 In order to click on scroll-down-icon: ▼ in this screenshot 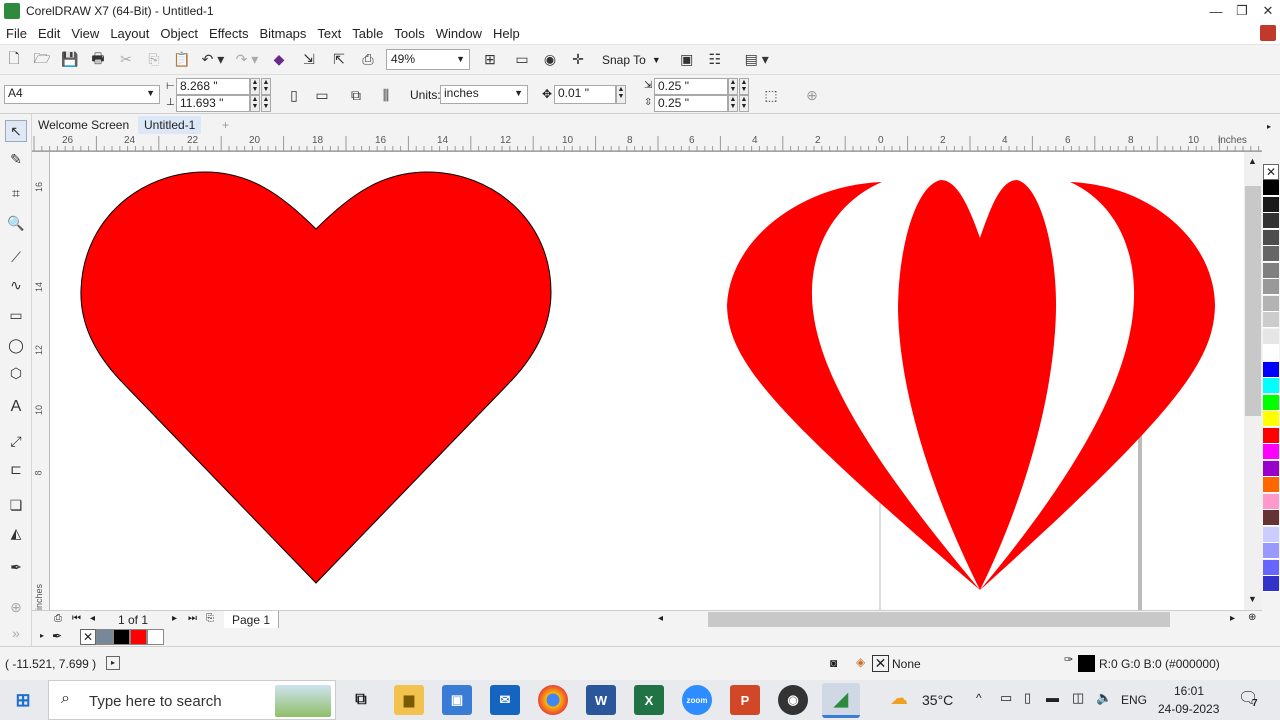, I will do `click(1252, 599)`.